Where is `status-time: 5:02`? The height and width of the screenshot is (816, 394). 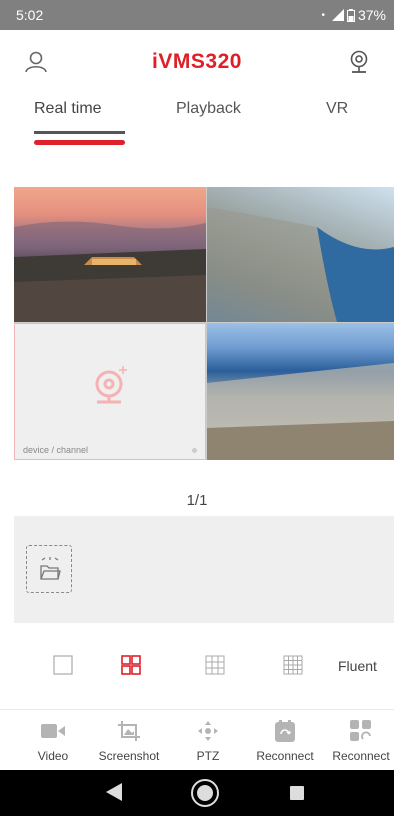 status-time: 5:02 is located at coordinates (30, 15).